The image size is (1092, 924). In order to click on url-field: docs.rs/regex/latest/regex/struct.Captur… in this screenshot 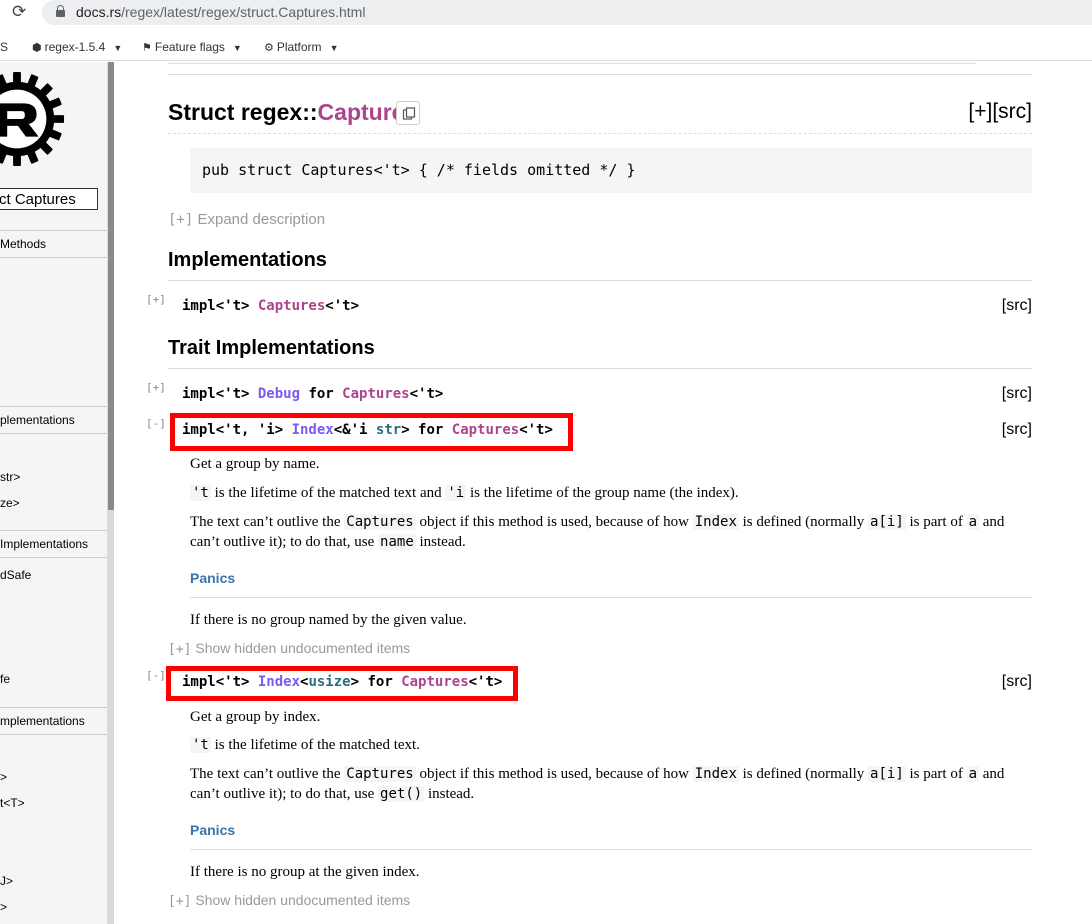, I will do `click(567, 12)`.